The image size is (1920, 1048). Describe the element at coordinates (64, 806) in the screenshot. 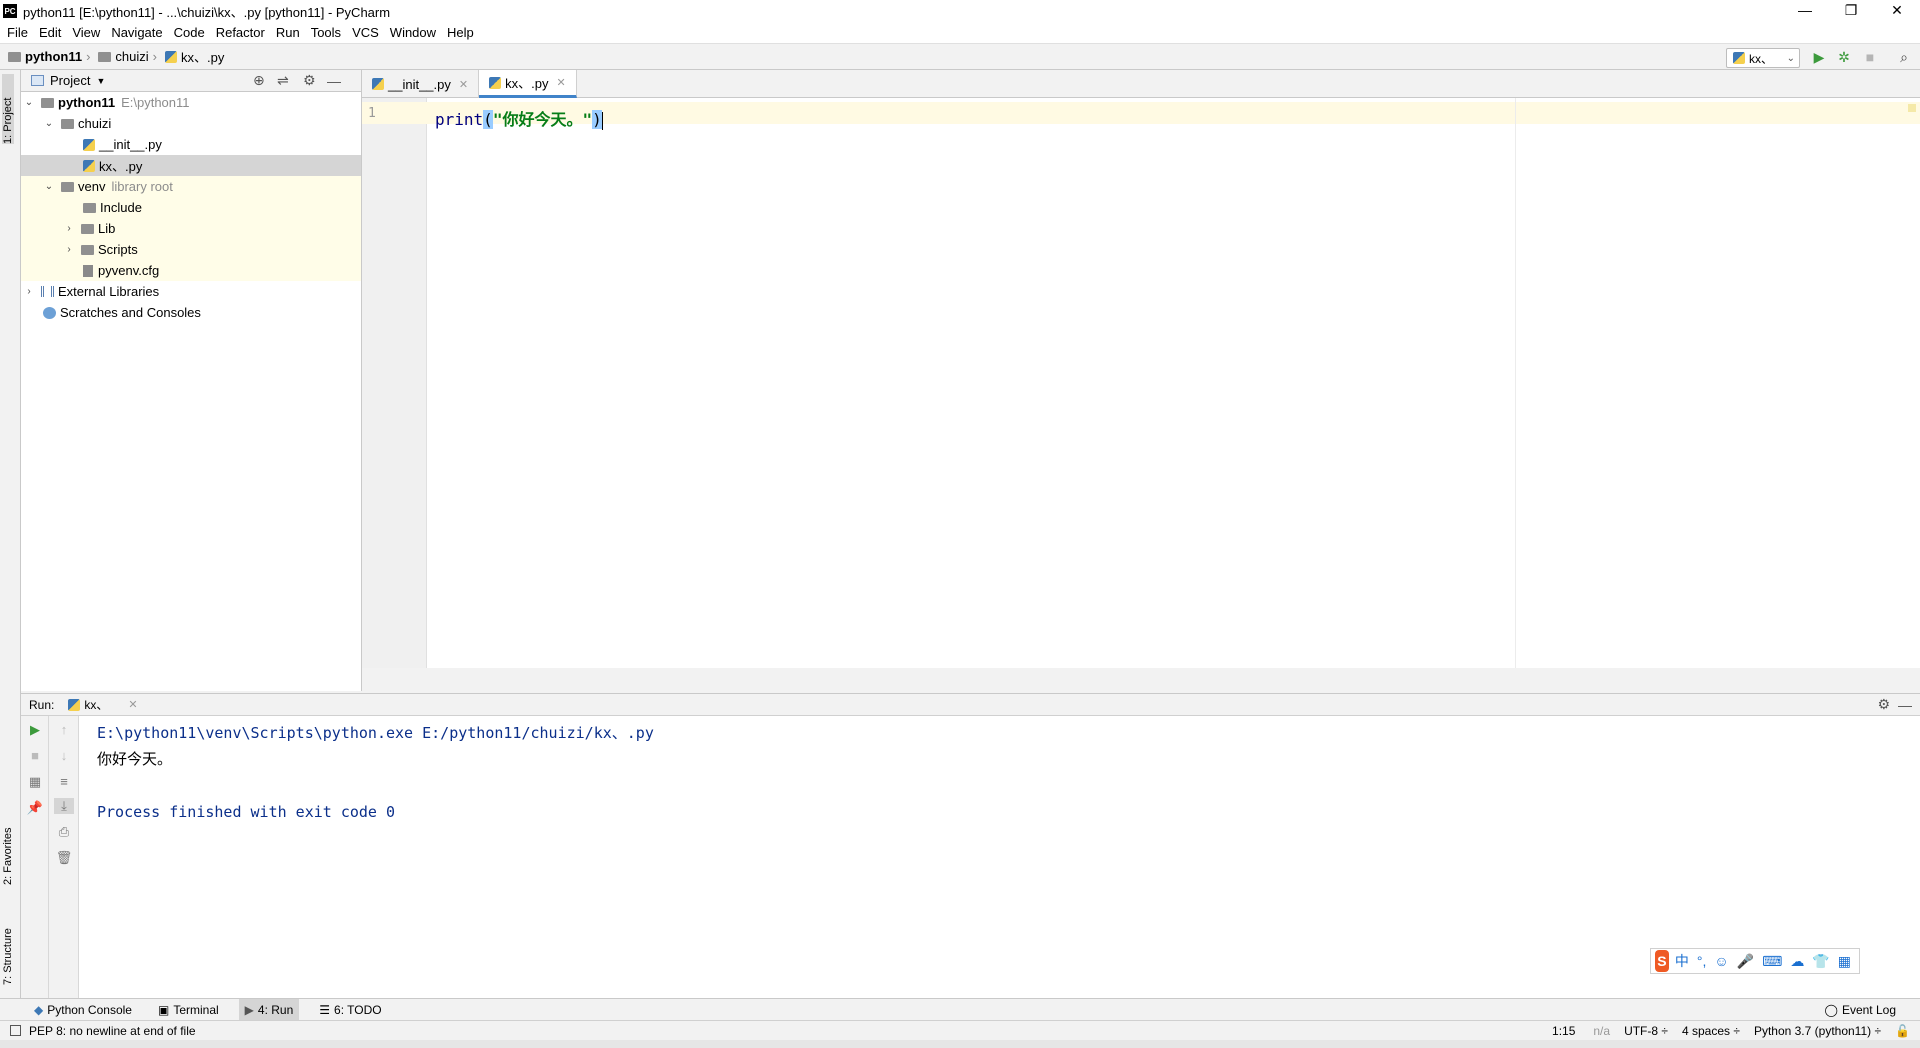

I see `scroll-to-end-icon: ⤓` at that location.